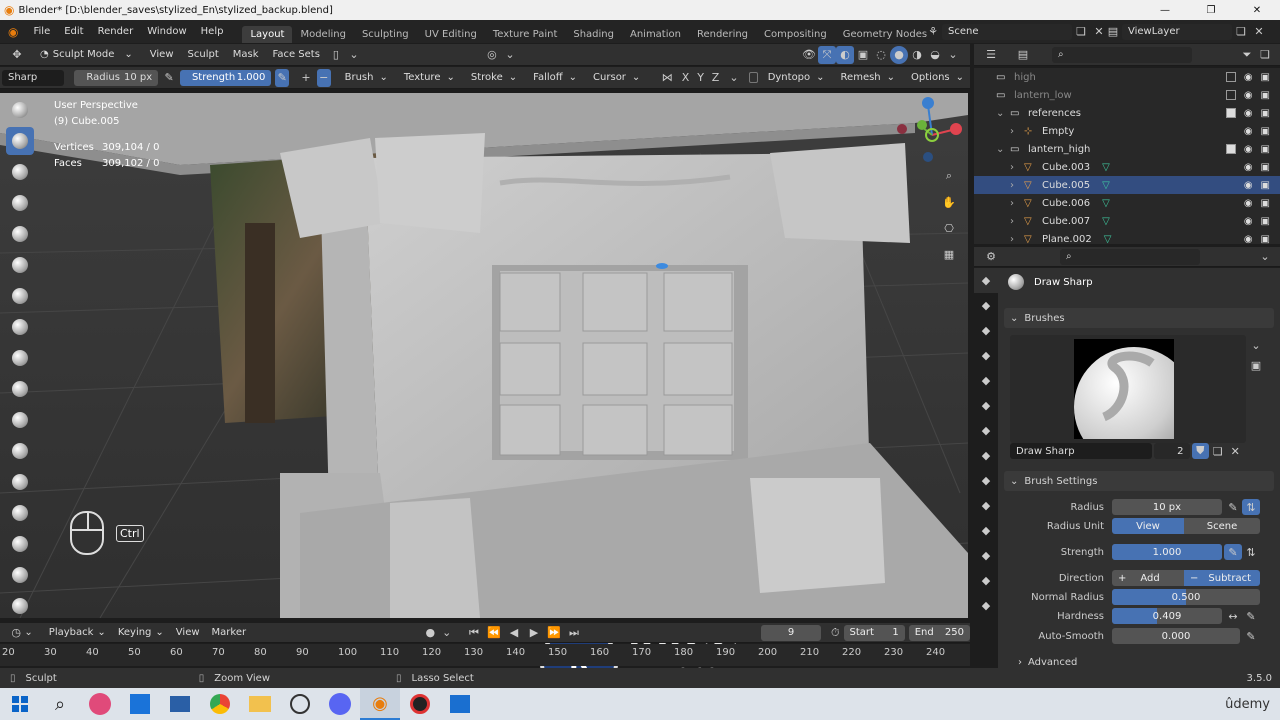 The height and width of the screenshot is (720, 1280). Describe the element at coordinates (1222, 526) in the screenshot. I see `radius-unit-scene-button: Scene` at that location.